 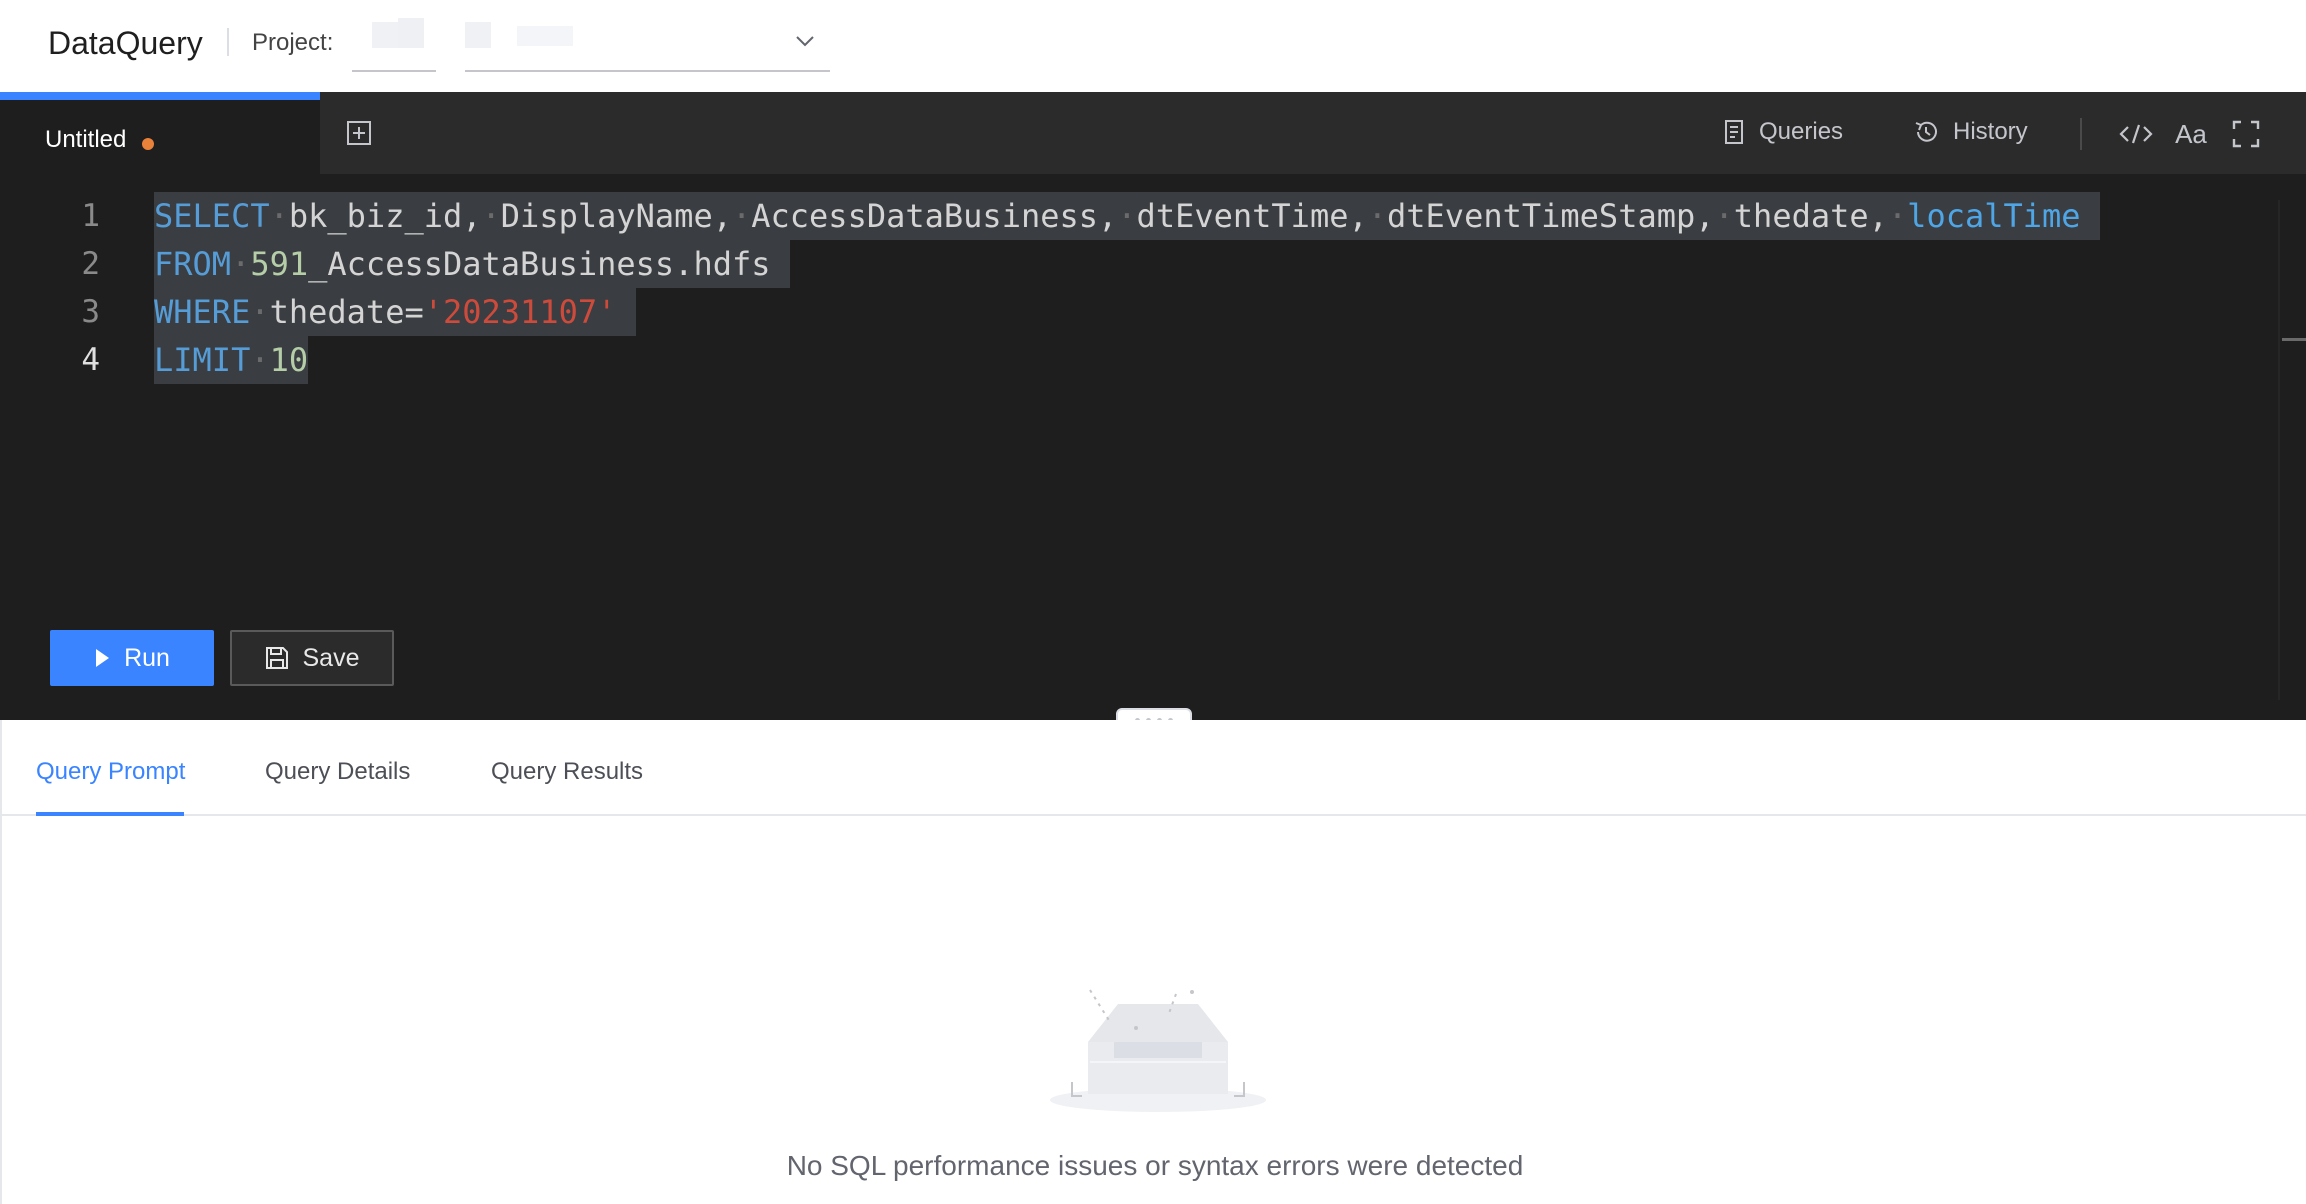 What do you see at coordinates (276, 658) in the screenshot?
I see `save-icon` at bounding box center [276, 658].